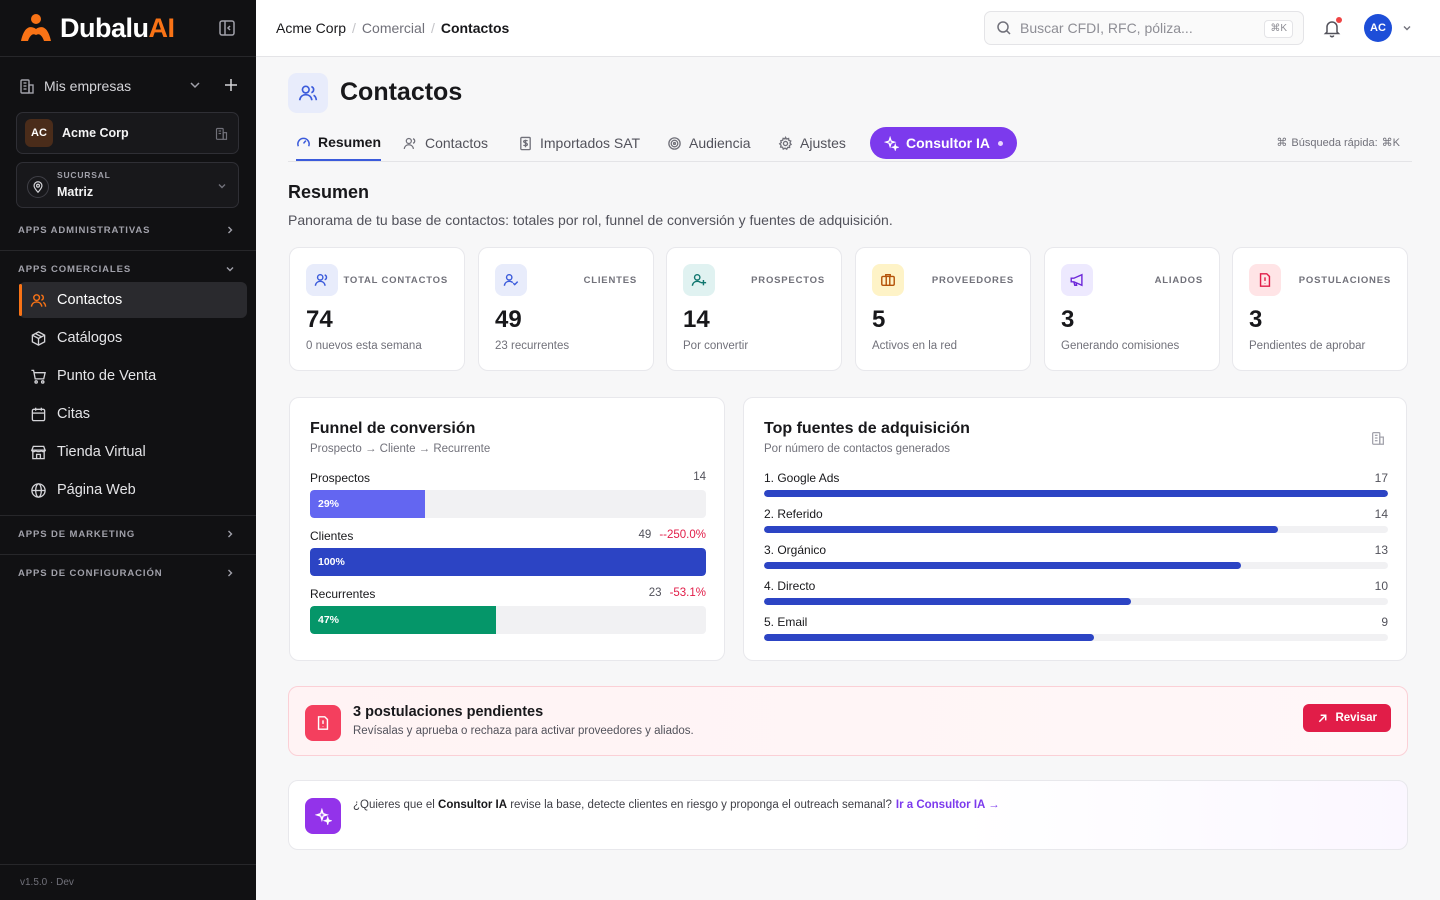  What do you see at coordinates (90, 338) in the screenshot?
I see `sidebar-item-label: Catálogos` at bounding box center [90, 338].